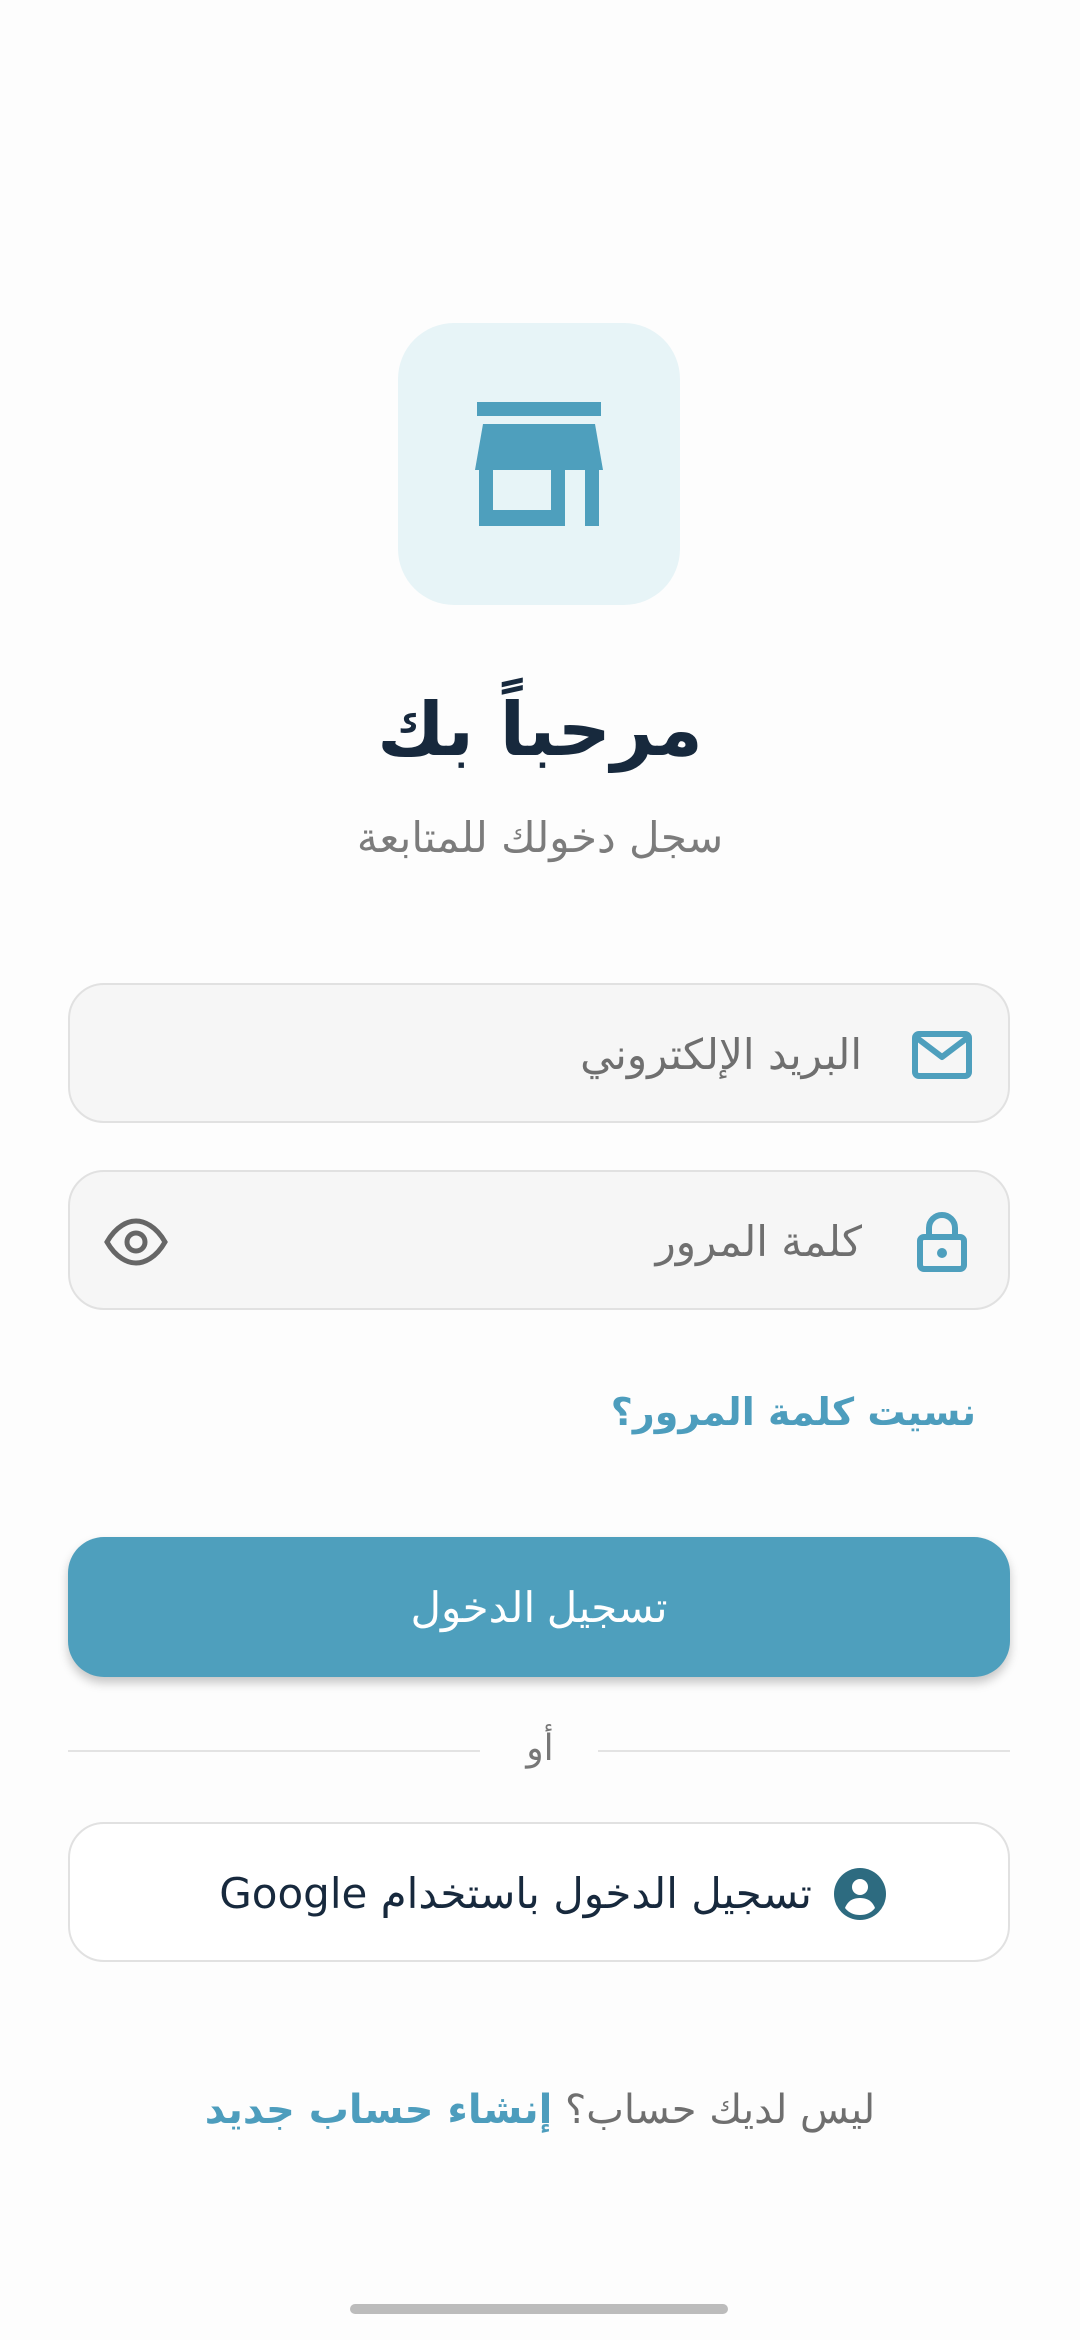 Image resolution: width=1080 pixels, height=2340 pixels. Describe the element at coordinates (860, 1894) in the screenshot. I see `account-circle-icon` at that location.